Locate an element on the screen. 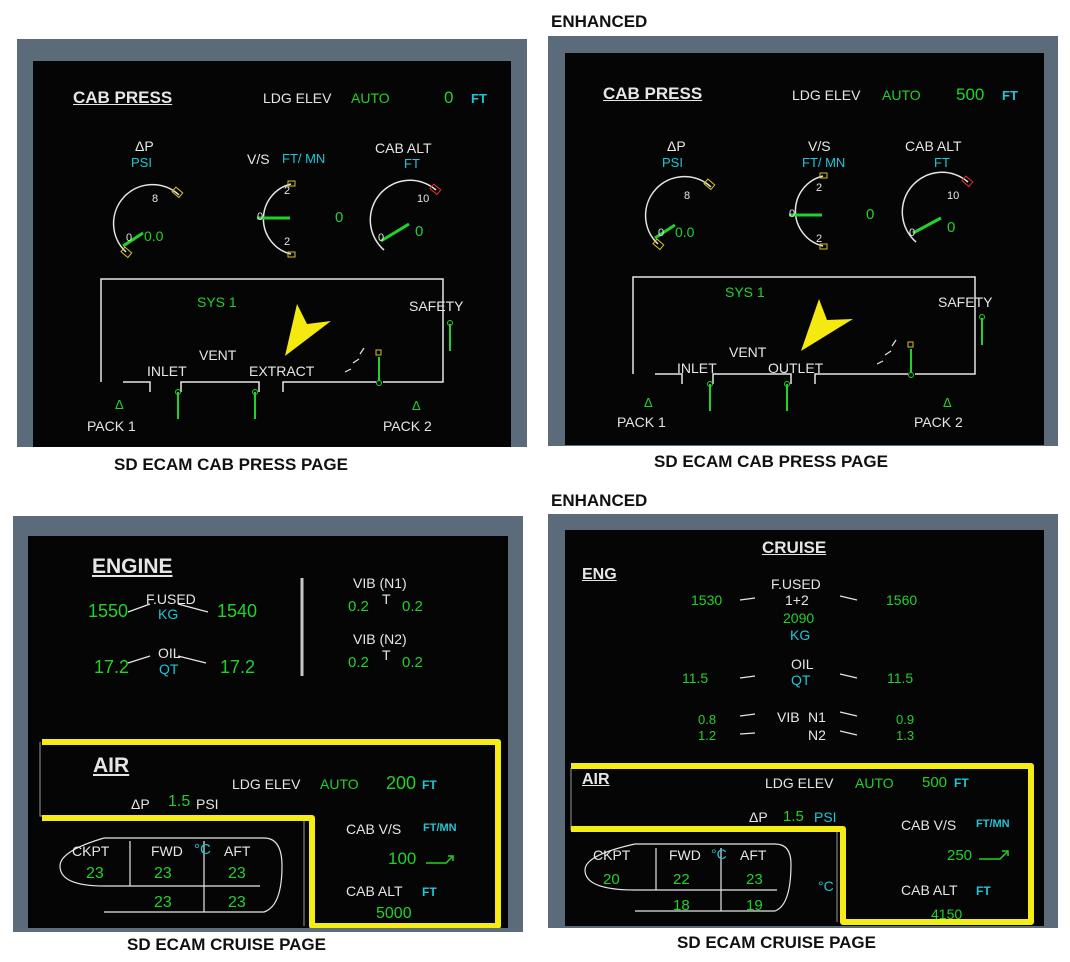 Image resolution: width=1070 pixels, height=962 pixels. temp-unit: °C is located at coordinates (202, 849).